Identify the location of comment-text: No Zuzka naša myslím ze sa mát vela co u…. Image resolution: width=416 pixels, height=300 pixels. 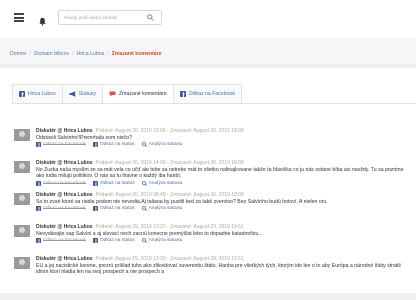
(220, 173).